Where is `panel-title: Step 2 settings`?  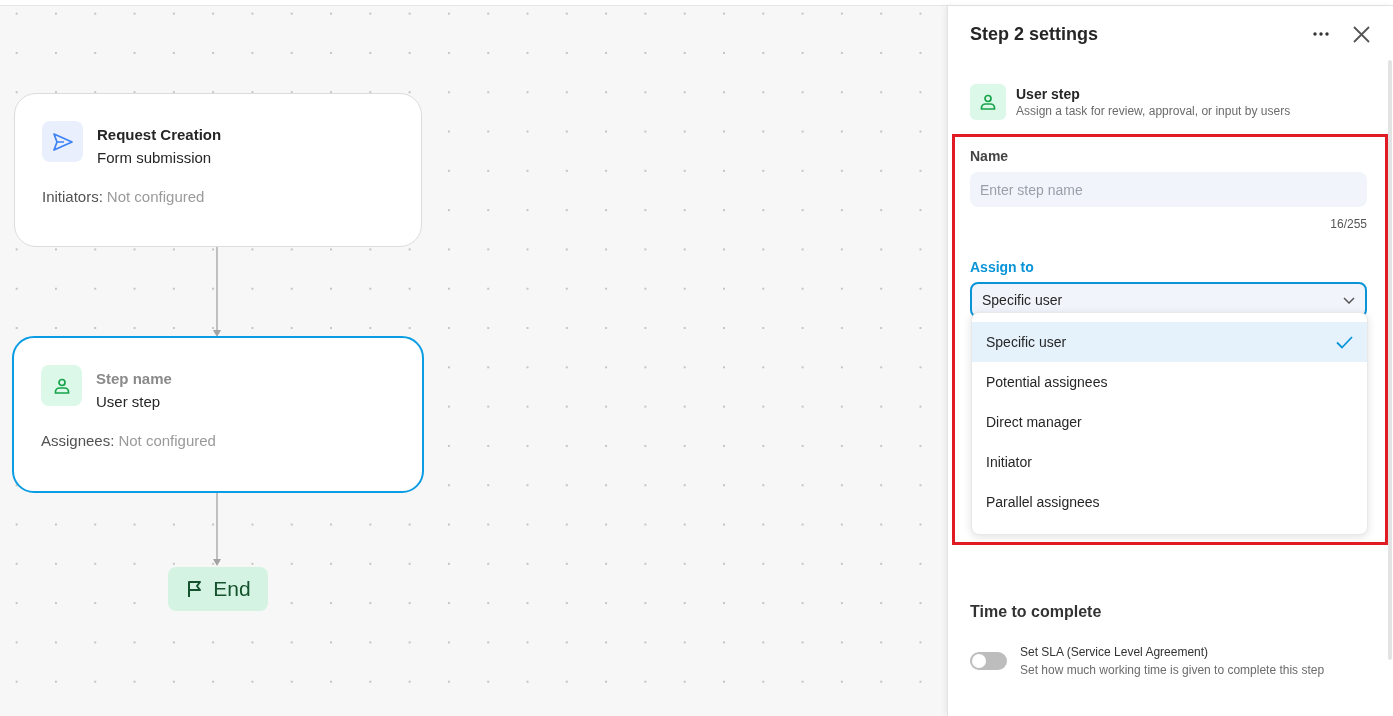 panel-title: Step 2 settings is located at coordinates (1035, 34).